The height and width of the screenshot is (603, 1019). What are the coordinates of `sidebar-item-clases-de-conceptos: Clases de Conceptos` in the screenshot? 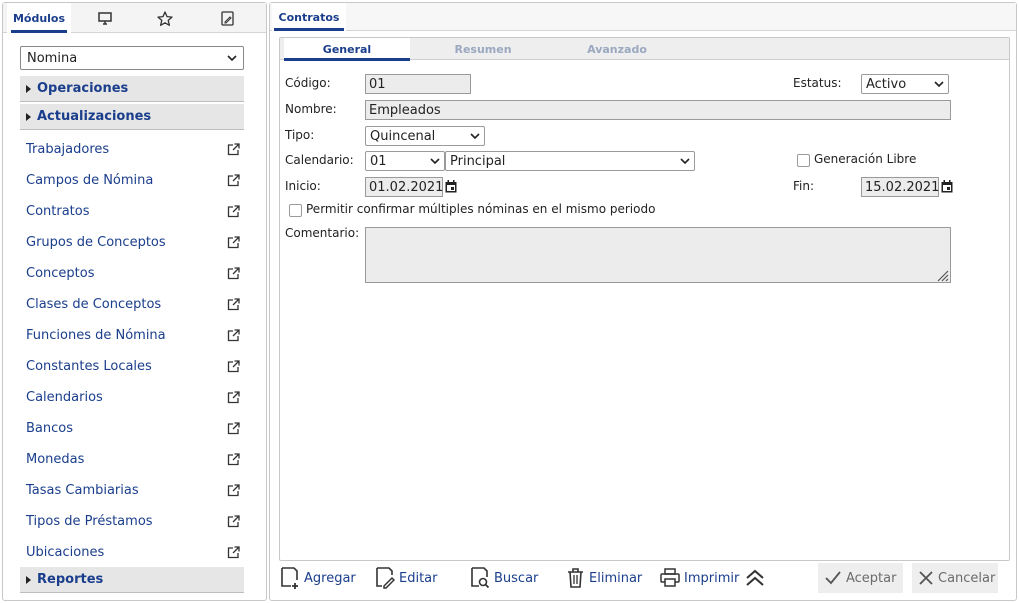 It's located at (133, 304).